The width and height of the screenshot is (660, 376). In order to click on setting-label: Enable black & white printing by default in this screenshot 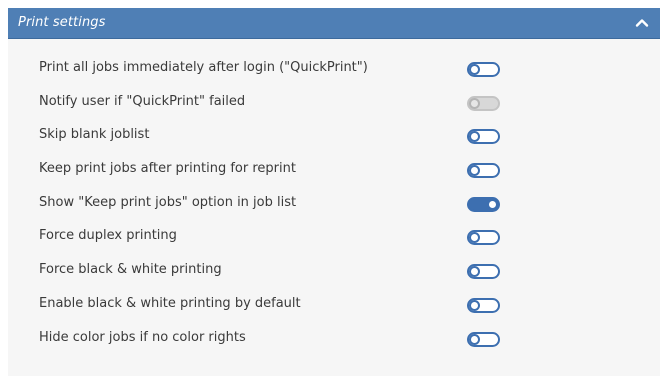, I will do `click(170, 303)`.